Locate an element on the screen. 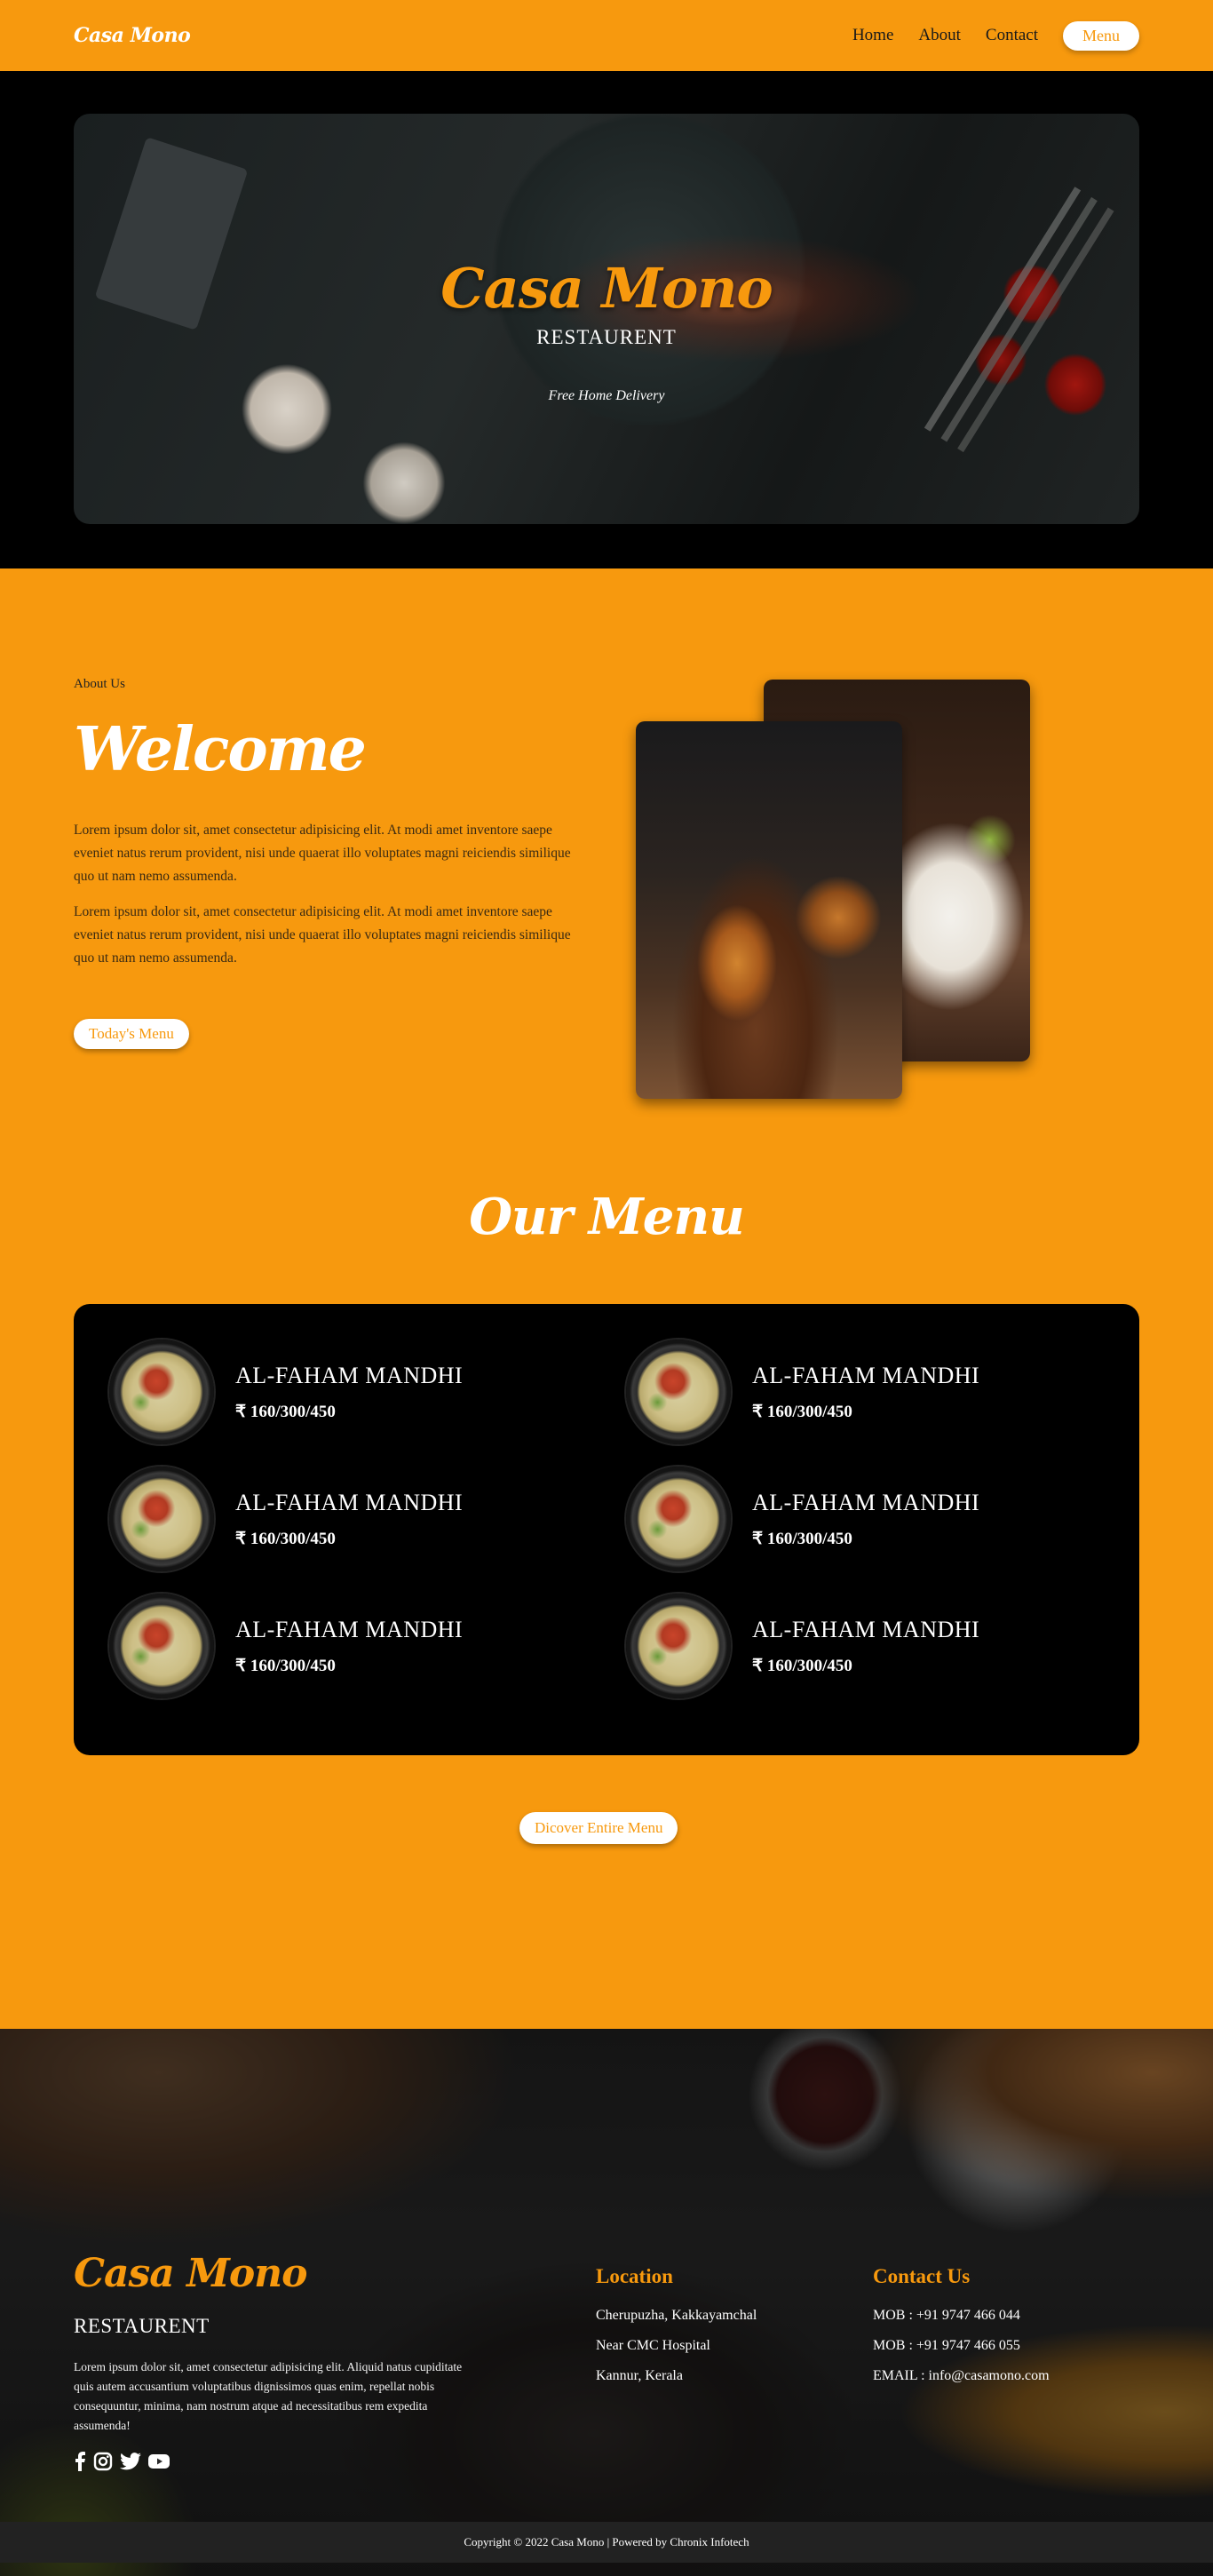  contact-phone: MOB : +91 9747 466 044 is located at coordinates (961, 2316).